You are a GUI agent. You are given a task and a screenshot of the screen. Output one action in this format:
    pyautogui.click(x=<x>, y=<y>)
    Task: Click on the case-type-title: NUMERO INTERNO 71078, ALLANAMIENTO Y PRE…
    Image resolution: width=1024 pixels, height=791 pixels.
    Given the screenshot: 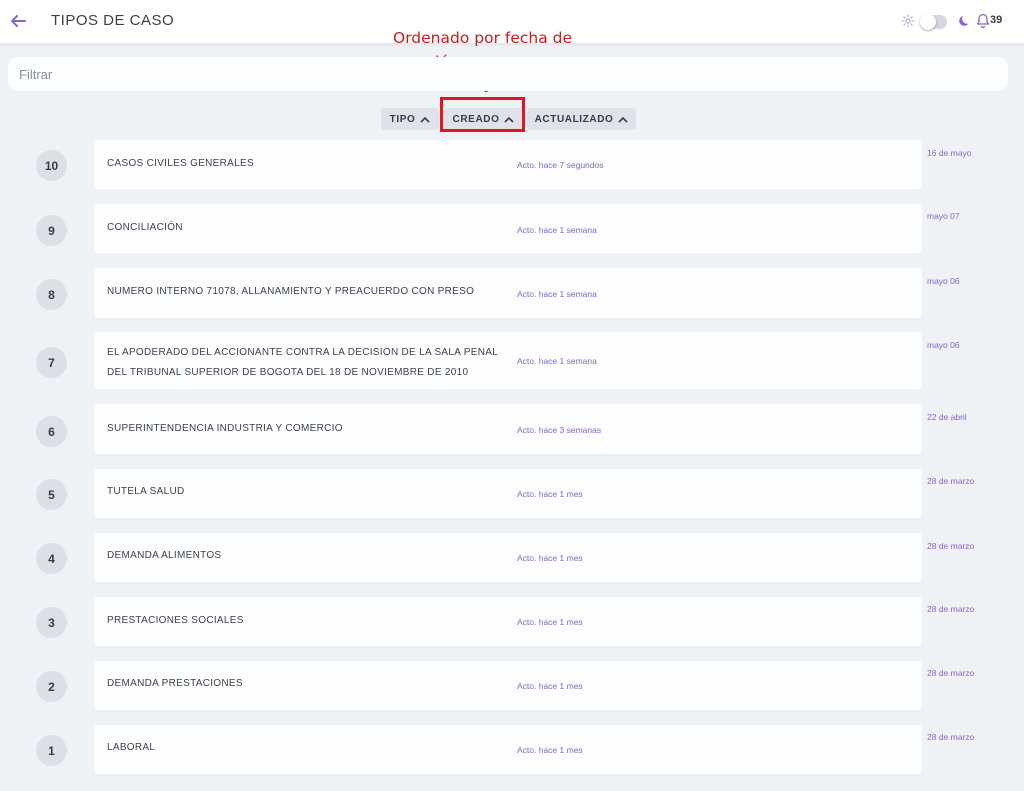 What is the action you would take?
    pyautogui.click(x=291, y=291)
    